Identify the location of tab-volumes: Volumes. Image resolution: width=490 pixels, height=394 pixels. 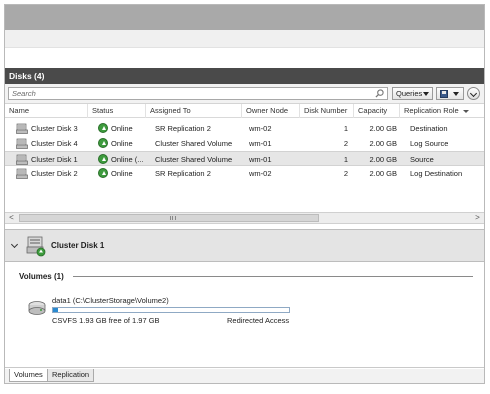
(28, 375).